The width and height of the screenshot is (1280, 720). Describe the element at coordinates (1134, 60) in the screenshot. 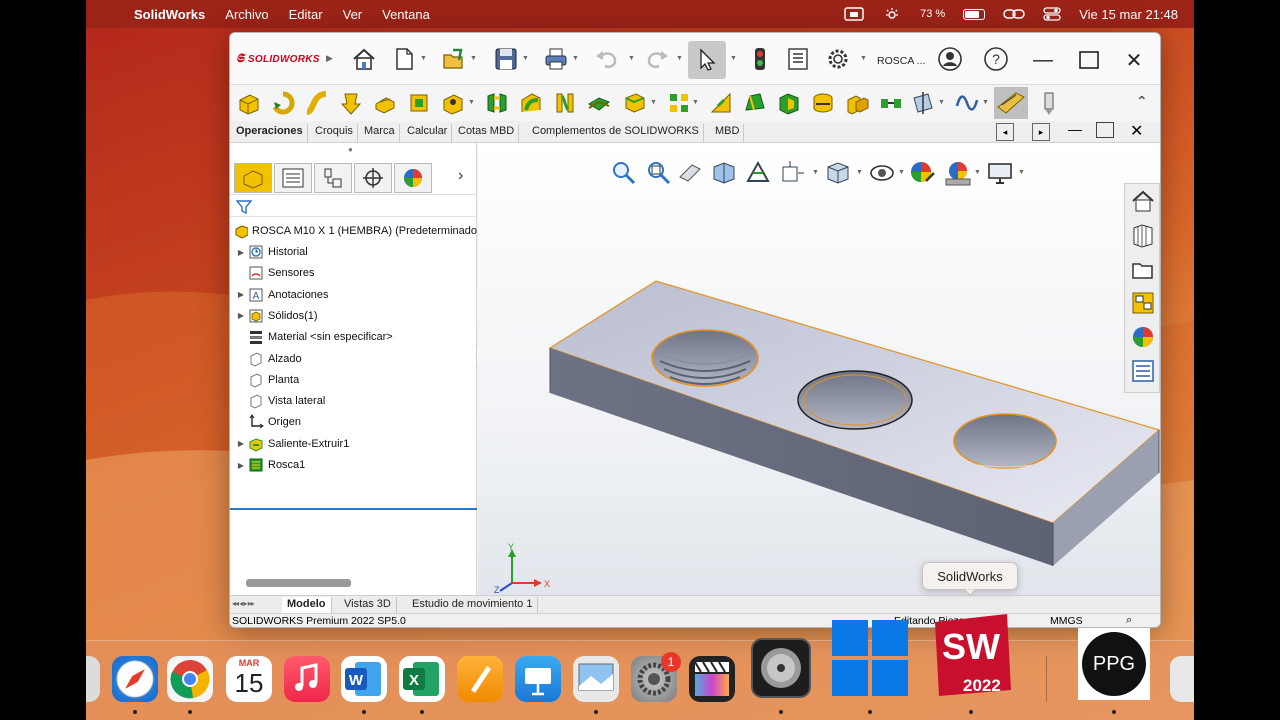

I see `close-icon: ✕` at that location.